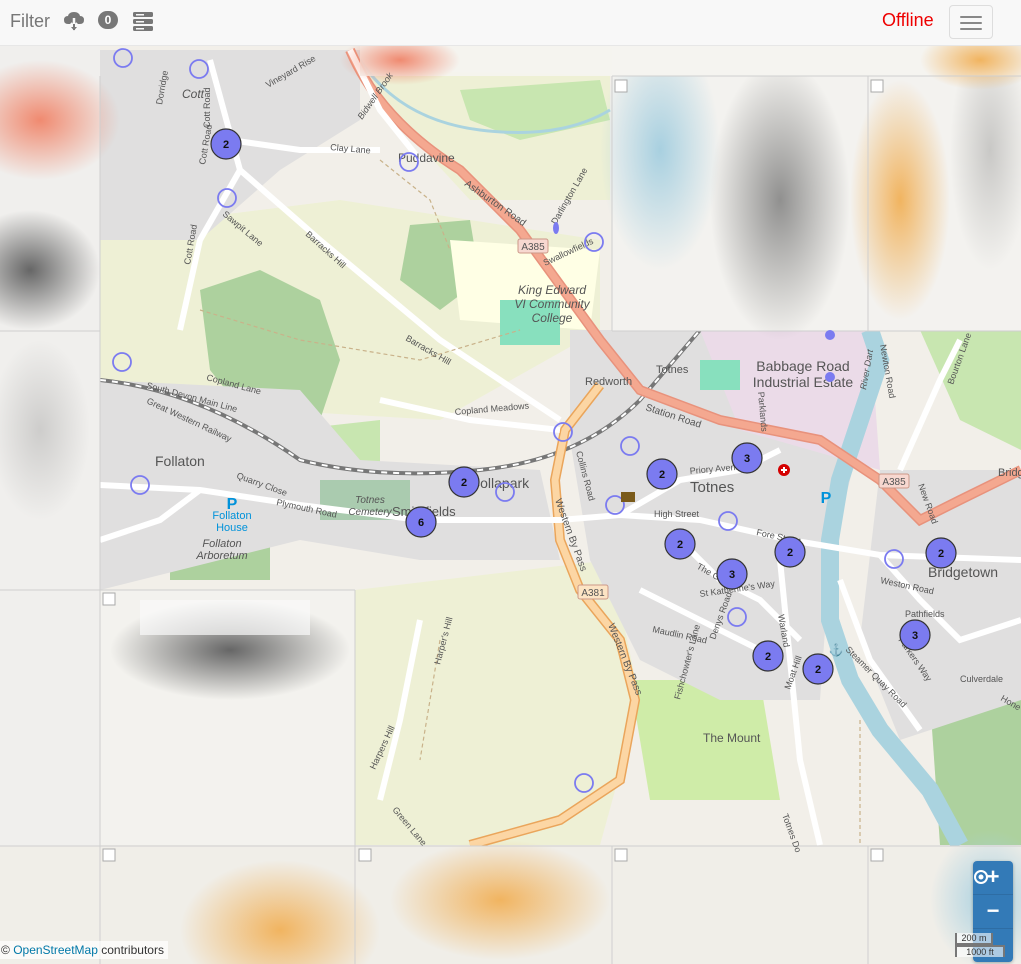 The width and height of the screenshot is (1021, 964). Describe the element at coordinates (971, 17) in the screenshot. I see `hamburger-icon` at that location.